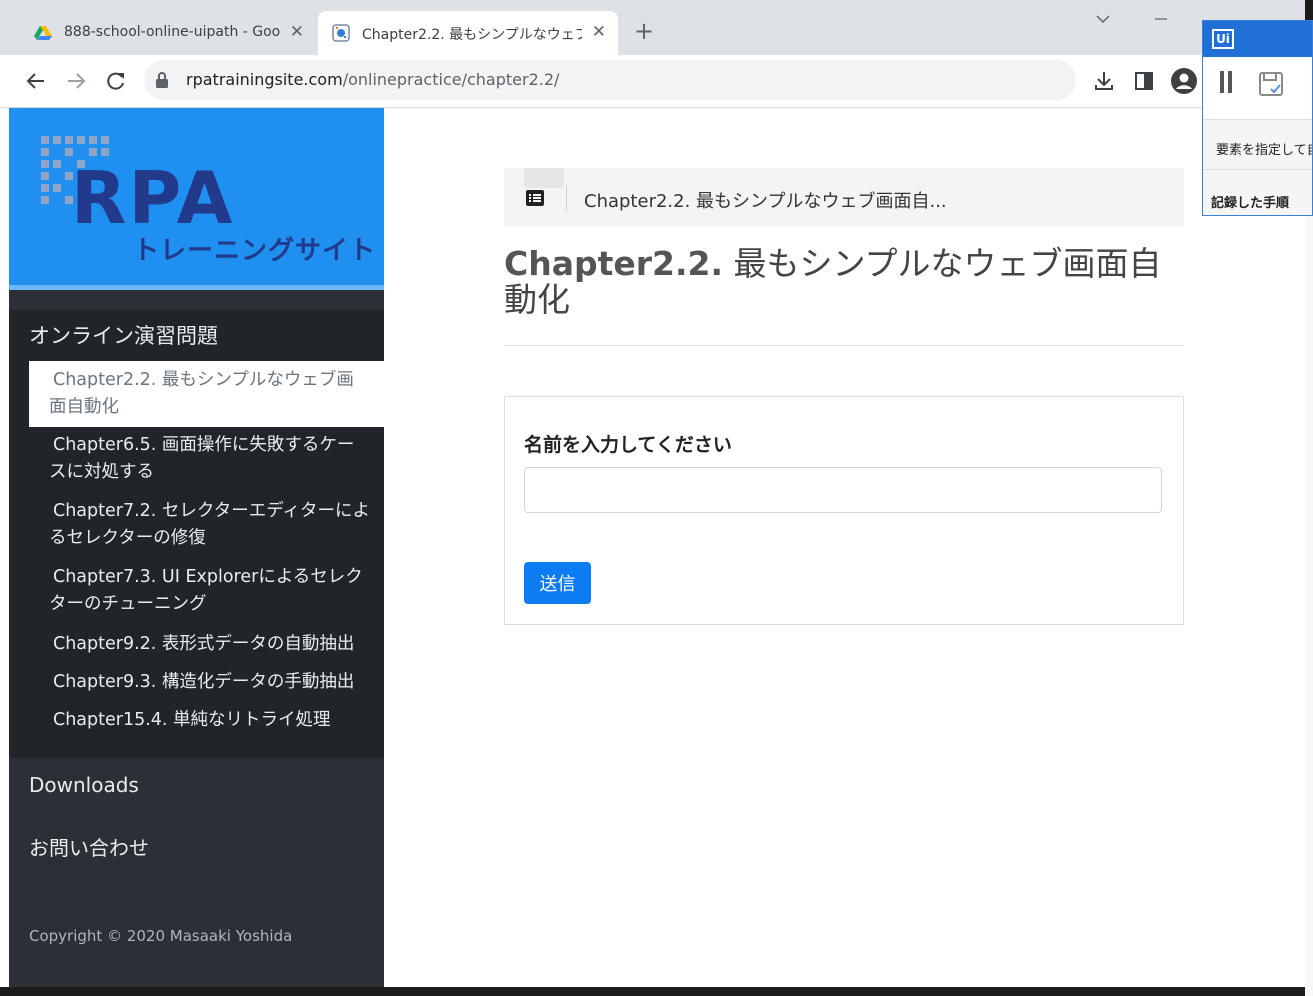  Describe the element at coordinates (84, 785) in the screenshot. I see `downloads-link: Downloads` at that location.